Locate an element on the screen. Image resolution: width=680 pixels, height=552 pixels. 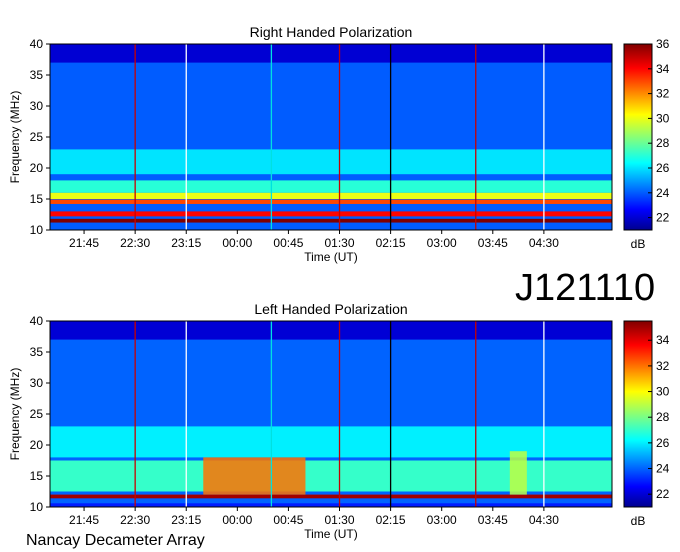
chart-title: Left Handed Polarization is located at coordinates (330, 309).